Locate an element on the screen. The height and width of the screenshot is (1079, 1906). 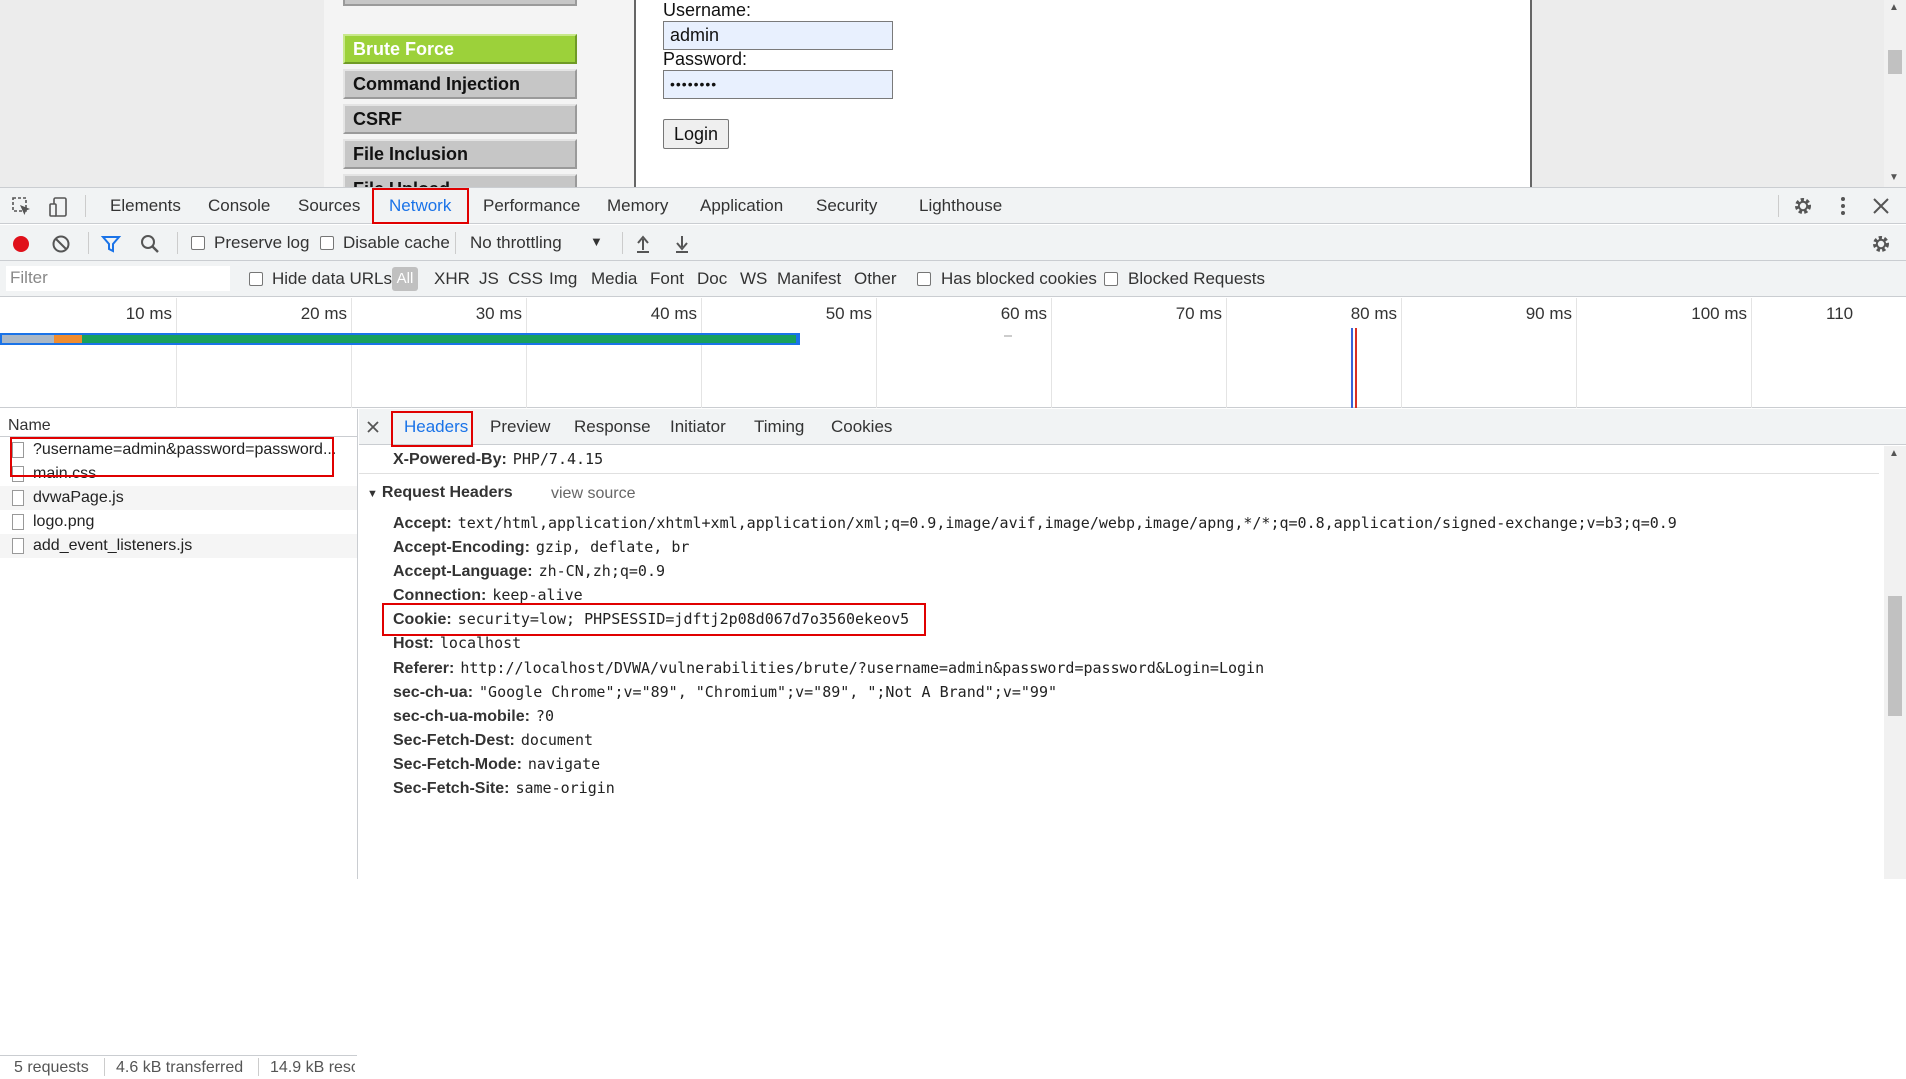
header-key: Referer: is located at coordinates (424, 668).